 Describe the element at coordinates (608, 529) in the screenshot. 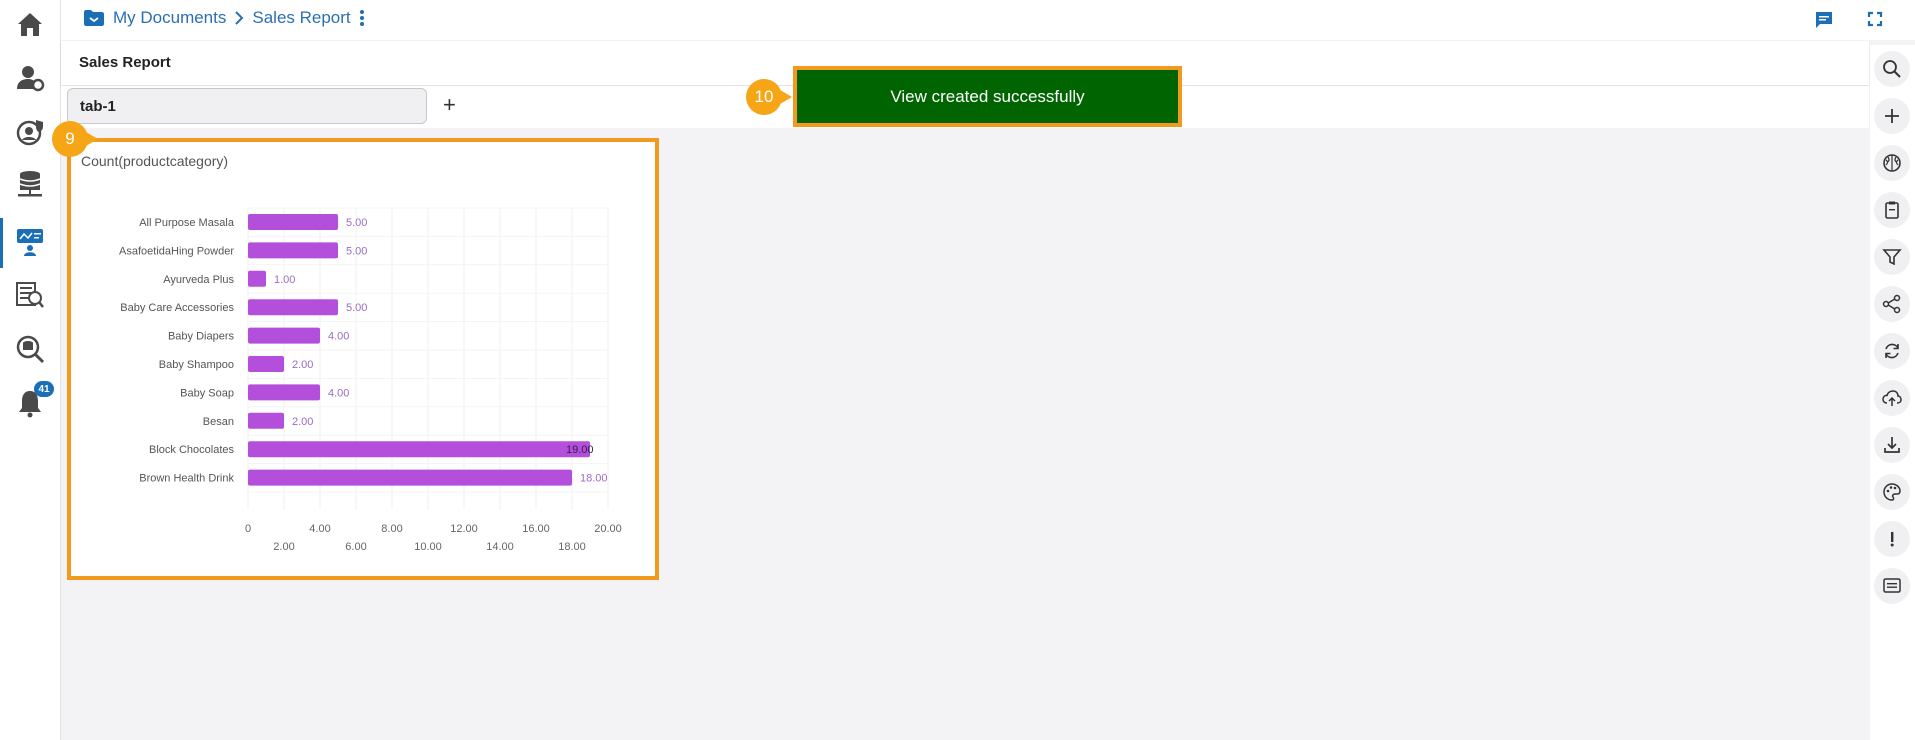

I see `x-tick-label: 20.00` at that location.